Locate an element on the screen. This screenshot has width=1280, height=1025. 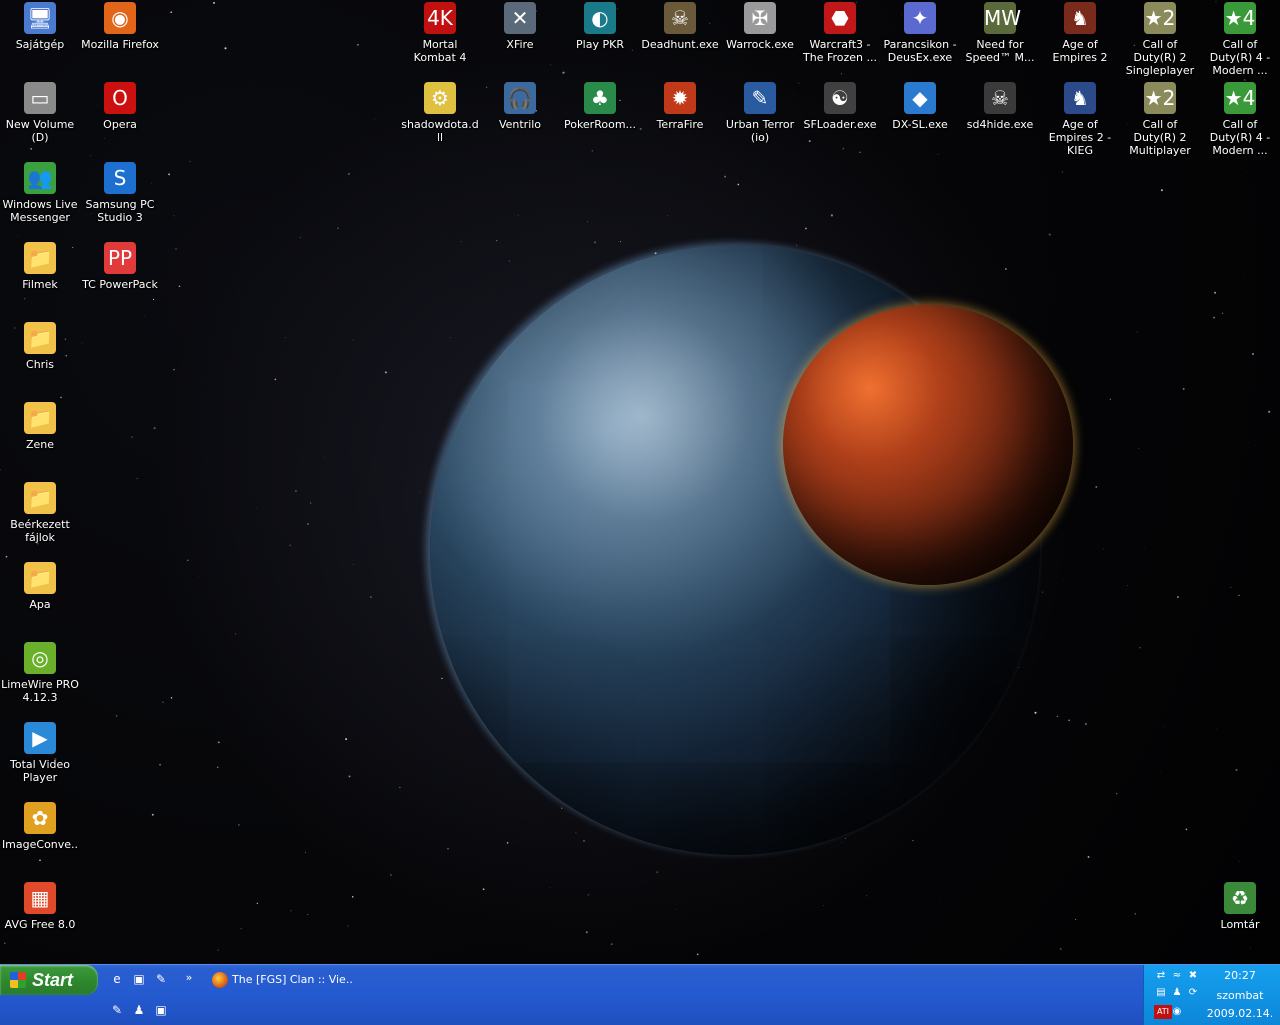
msn-icon: ♟ is located at coordinates (139, 1010).